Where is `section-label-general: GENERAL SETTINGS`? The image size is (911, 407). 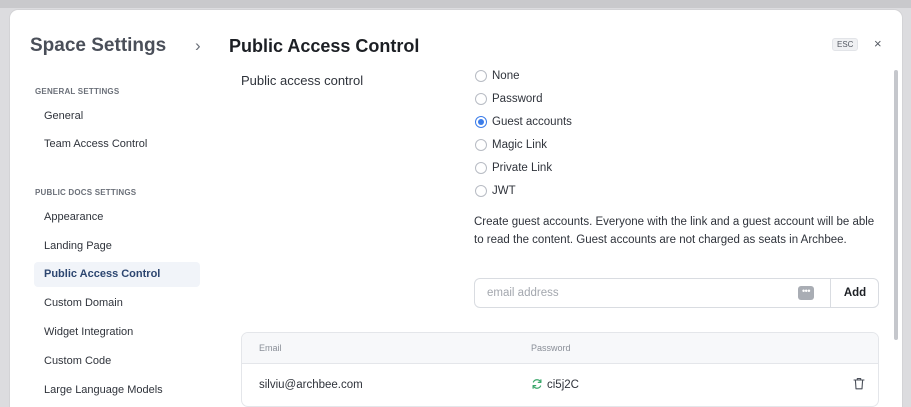
section-label-general: GENERAL SETTINGS is located at coordinates (77, 91).